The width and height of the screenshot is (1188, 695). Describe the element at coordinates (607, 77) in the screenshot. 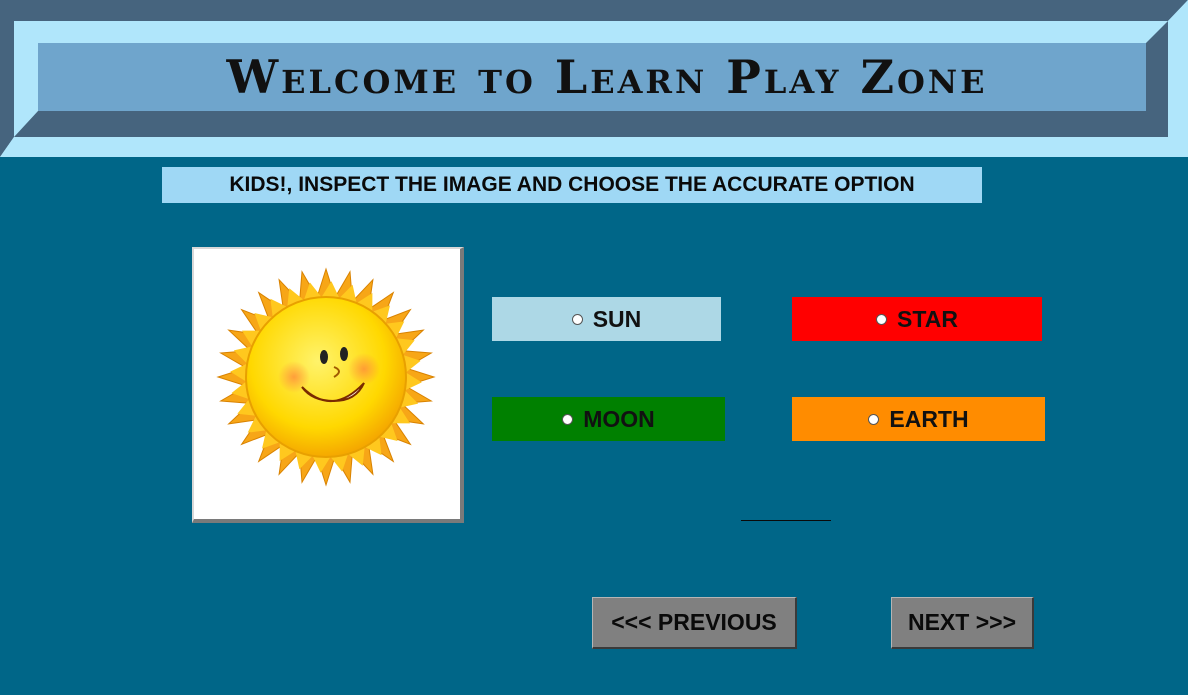

I see `page-title: Welcome to Learn Play Zone` at that location.